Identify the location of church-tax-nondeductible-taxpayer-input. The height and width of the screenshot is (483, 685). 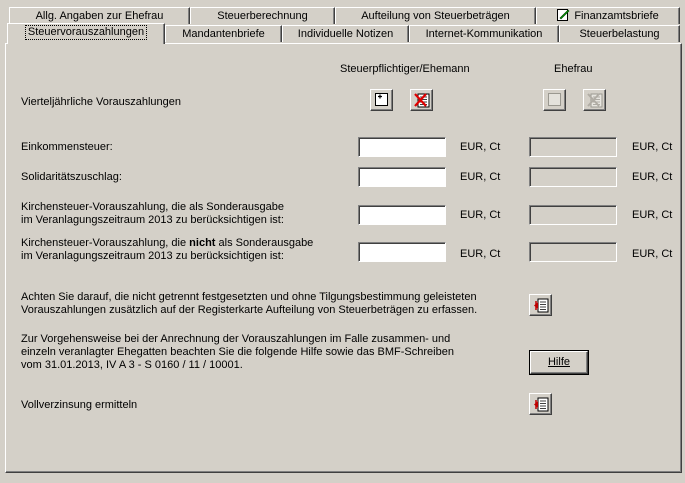
(402, 252).